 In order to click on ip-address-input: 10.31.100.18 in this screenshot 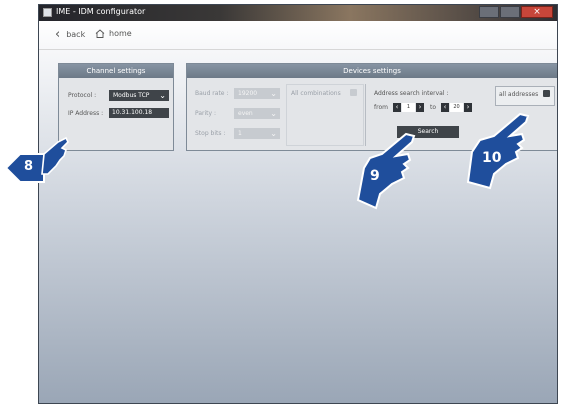, I will do `click(139, 113)`.